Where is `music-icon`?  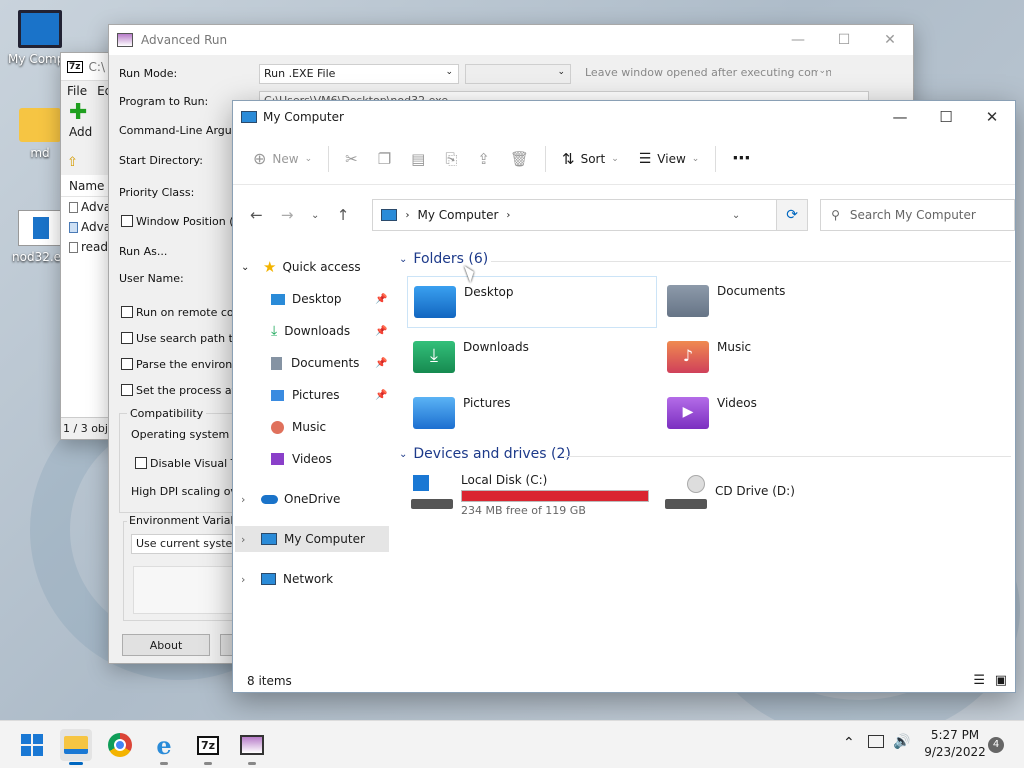
music-icon is located at coordinates (277, 427).